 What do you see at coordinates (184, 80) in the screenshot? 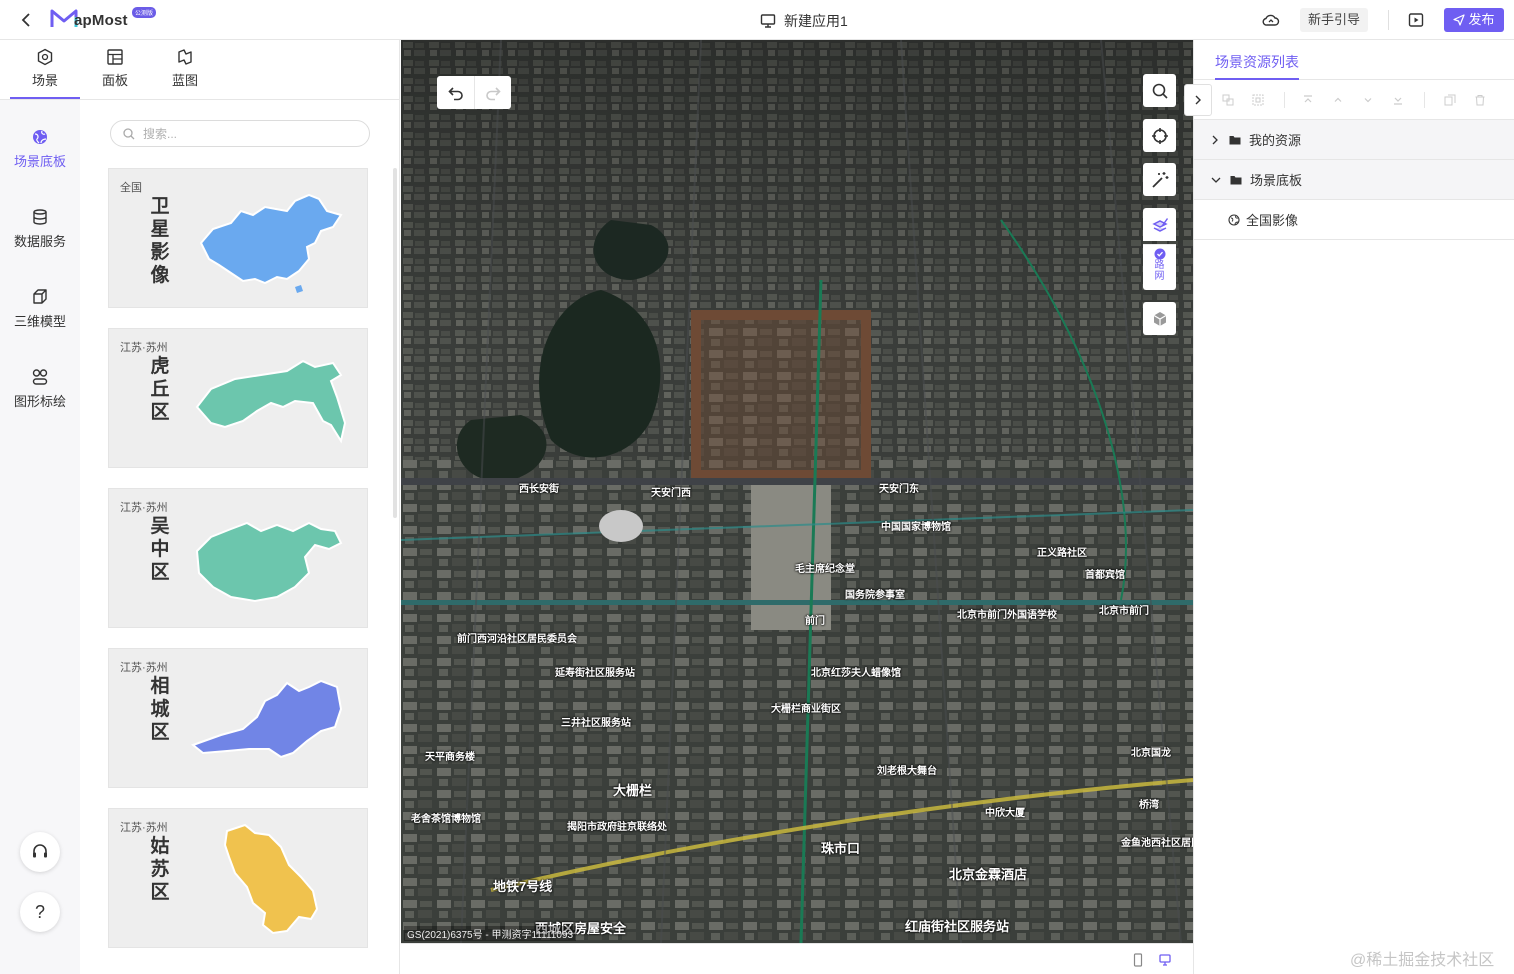
I see `tab-label: 蓝图` at bounding box center [184, 80].